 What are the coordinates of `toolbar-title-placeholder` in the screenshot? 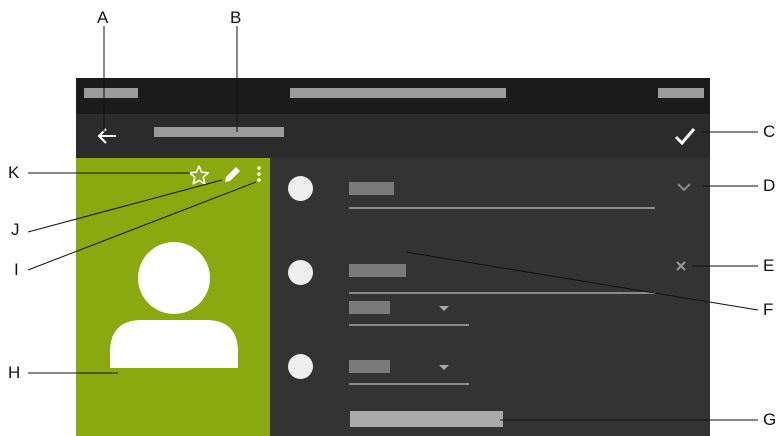 It's located at (219, 132).